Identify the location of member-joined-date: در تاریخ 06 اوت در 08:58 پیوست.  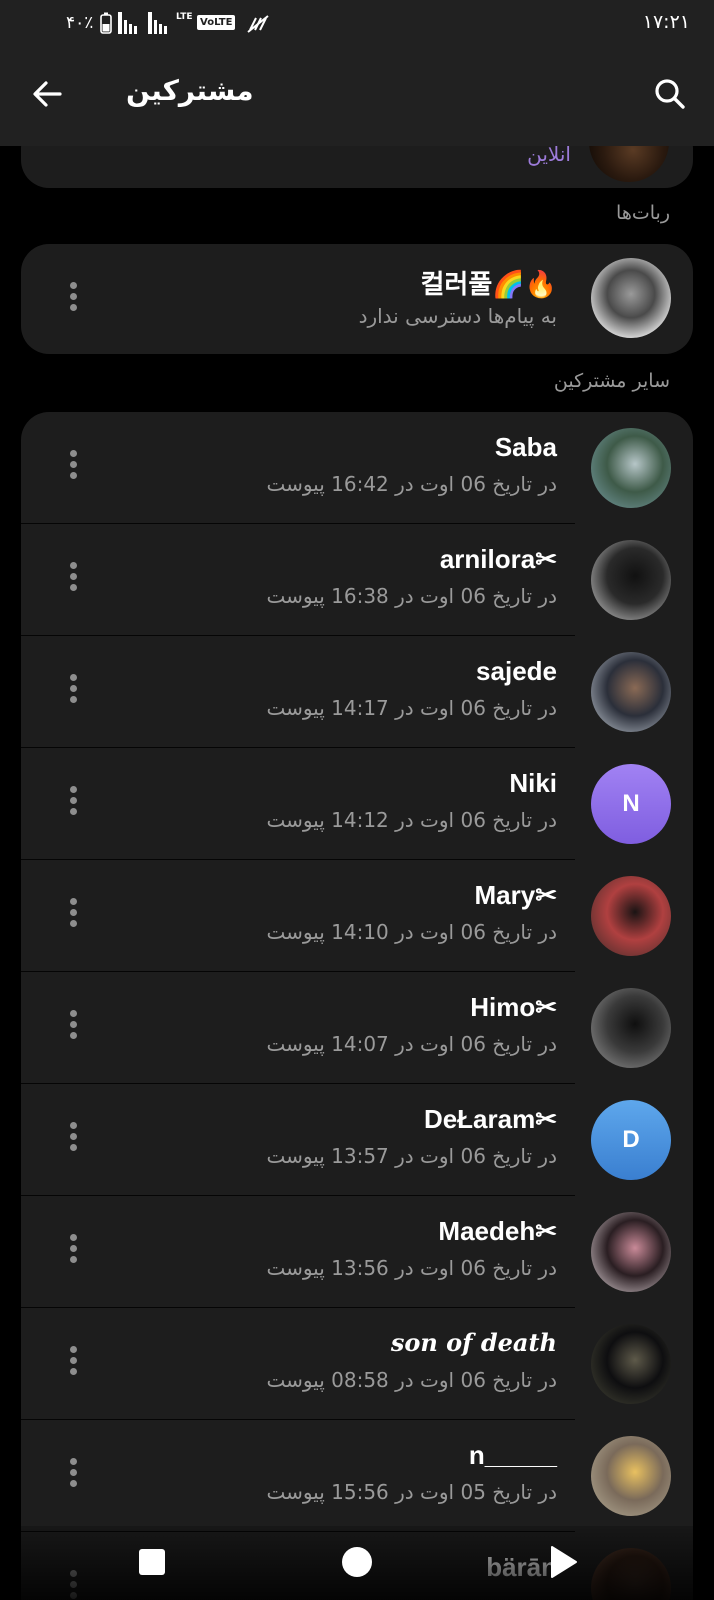
(411, 1380).